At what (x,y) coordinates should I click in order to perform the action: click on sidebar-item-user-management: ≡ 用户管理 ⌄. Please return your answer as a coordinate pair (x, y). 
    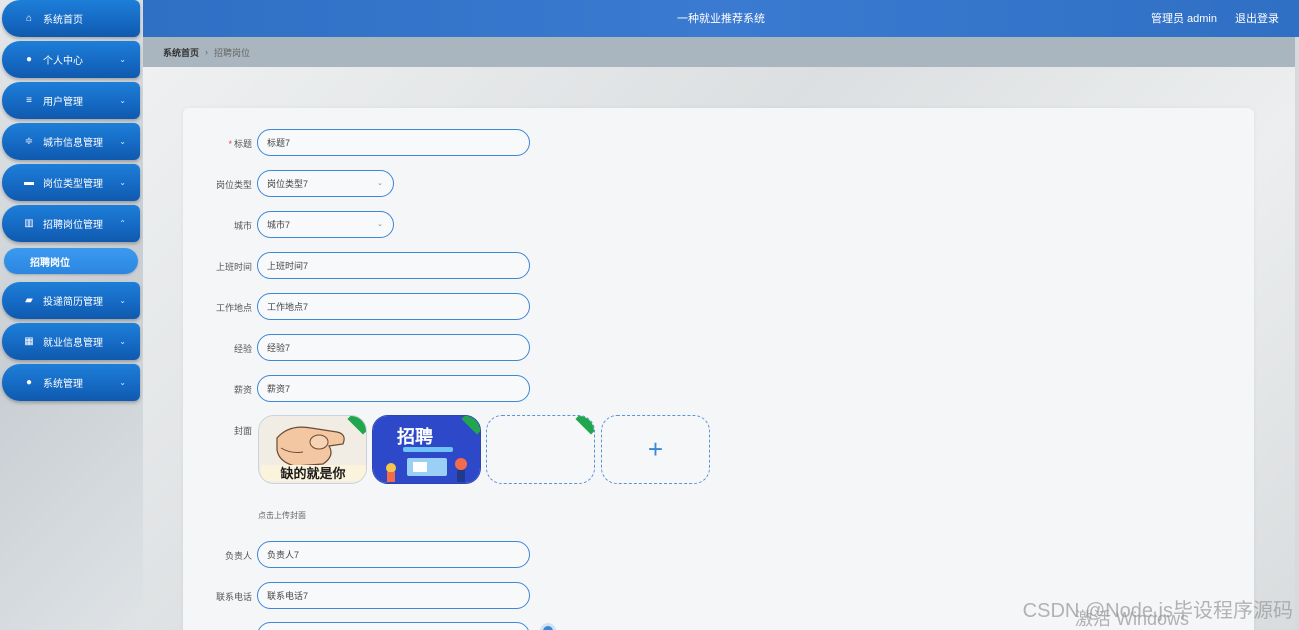
    Looking at the image, I should click on (71, 100).